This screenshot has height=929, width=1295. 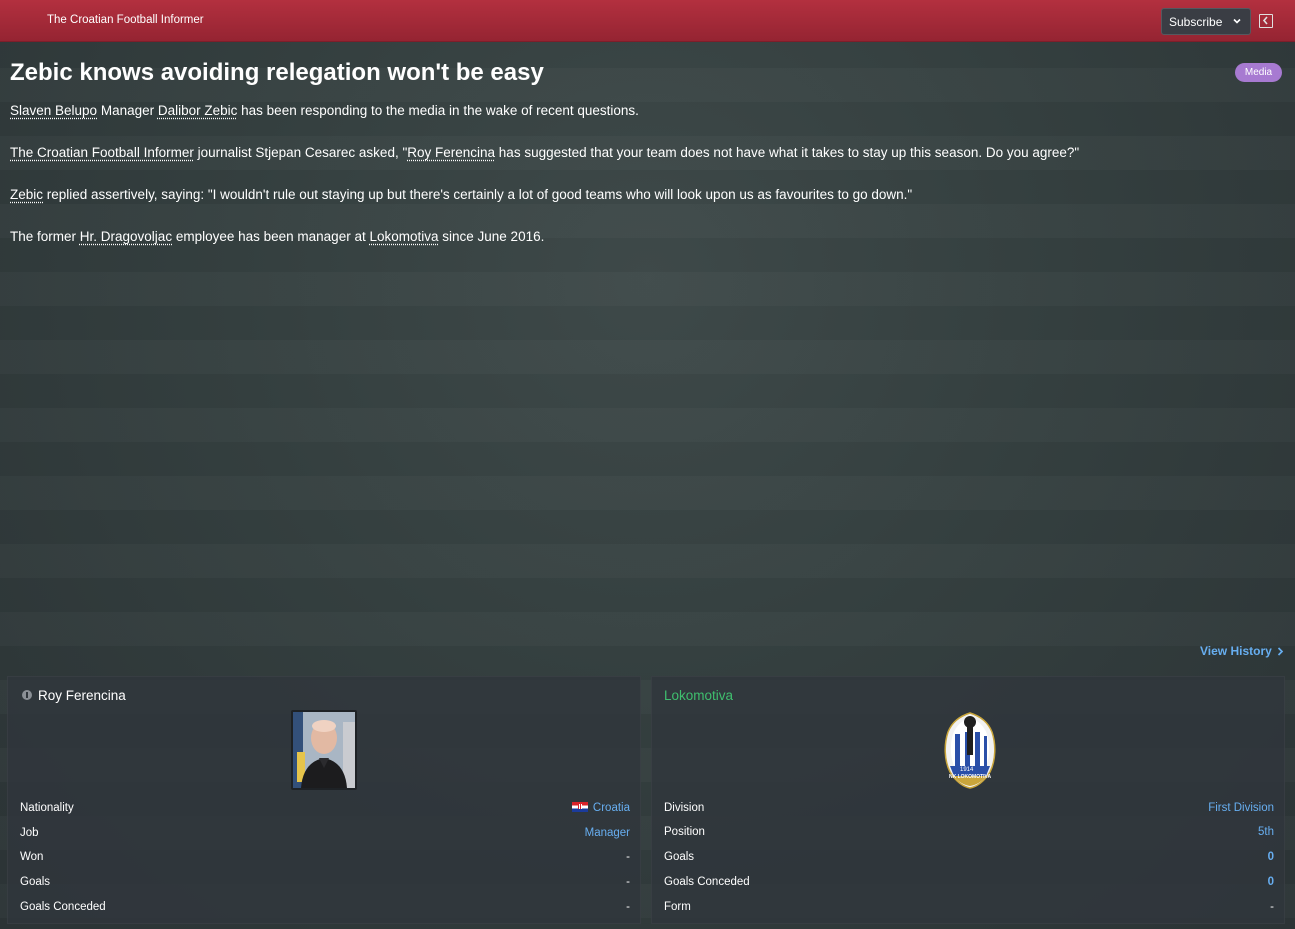 What do you see at coordinates (45, 236) in the screenshot?
I see `text: The former` at bounding box center [45, 236].